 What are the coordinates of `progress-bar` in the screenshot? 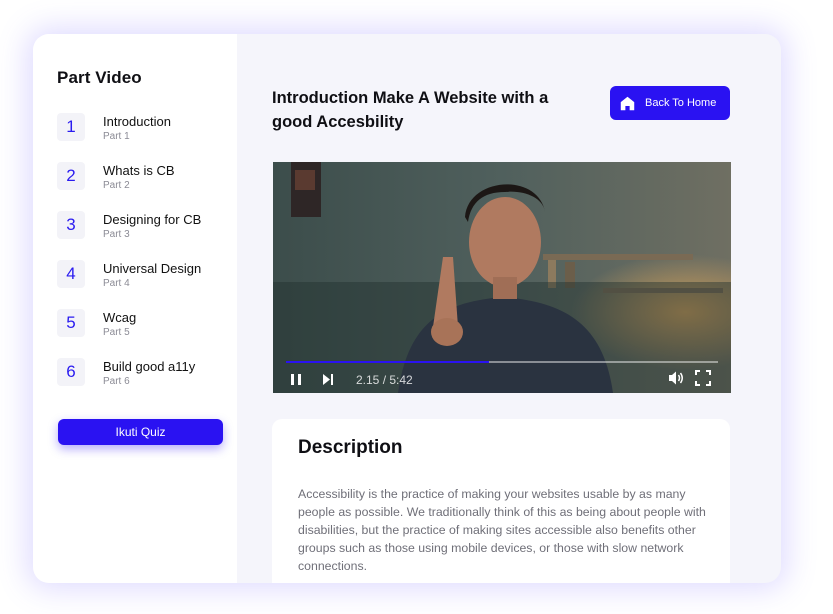 It's located at (502, 362).